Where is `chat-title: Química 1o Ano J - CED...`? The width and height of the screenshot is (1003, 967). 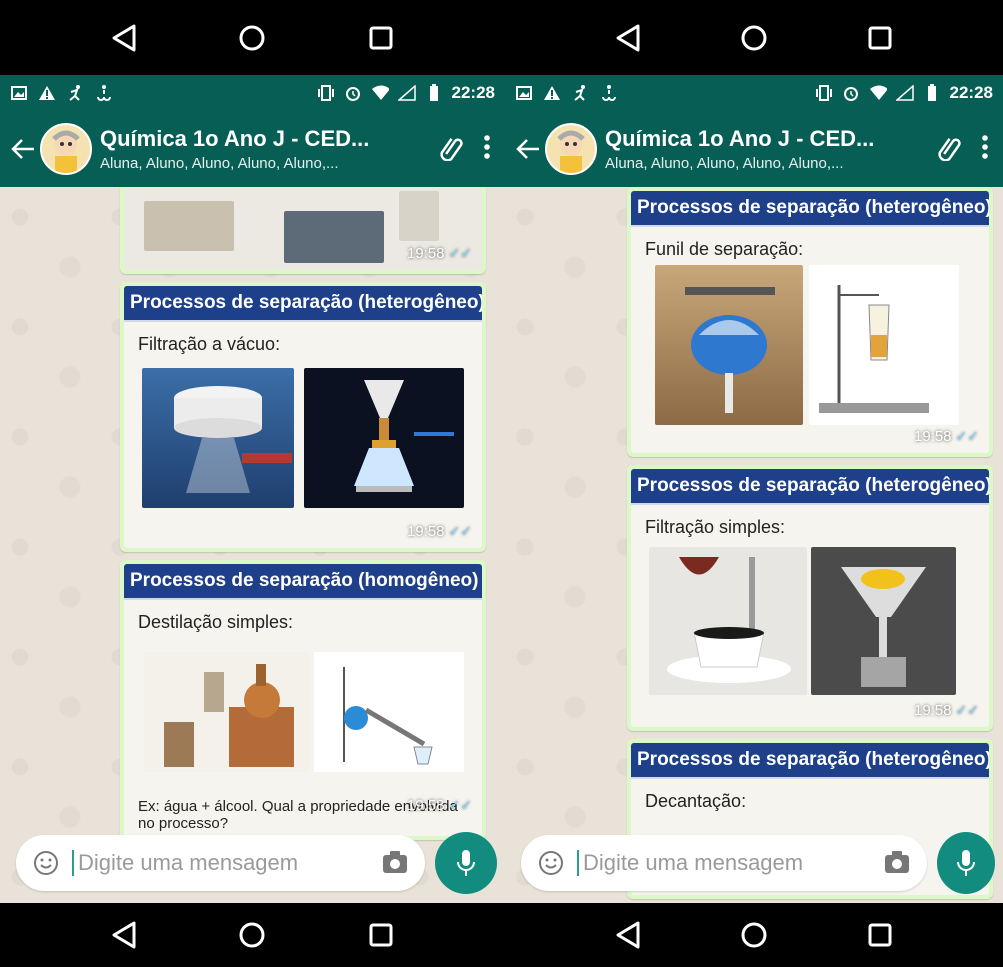 chat-title: Química 1o Ano J - CED... is located at coordinates (740, 138).